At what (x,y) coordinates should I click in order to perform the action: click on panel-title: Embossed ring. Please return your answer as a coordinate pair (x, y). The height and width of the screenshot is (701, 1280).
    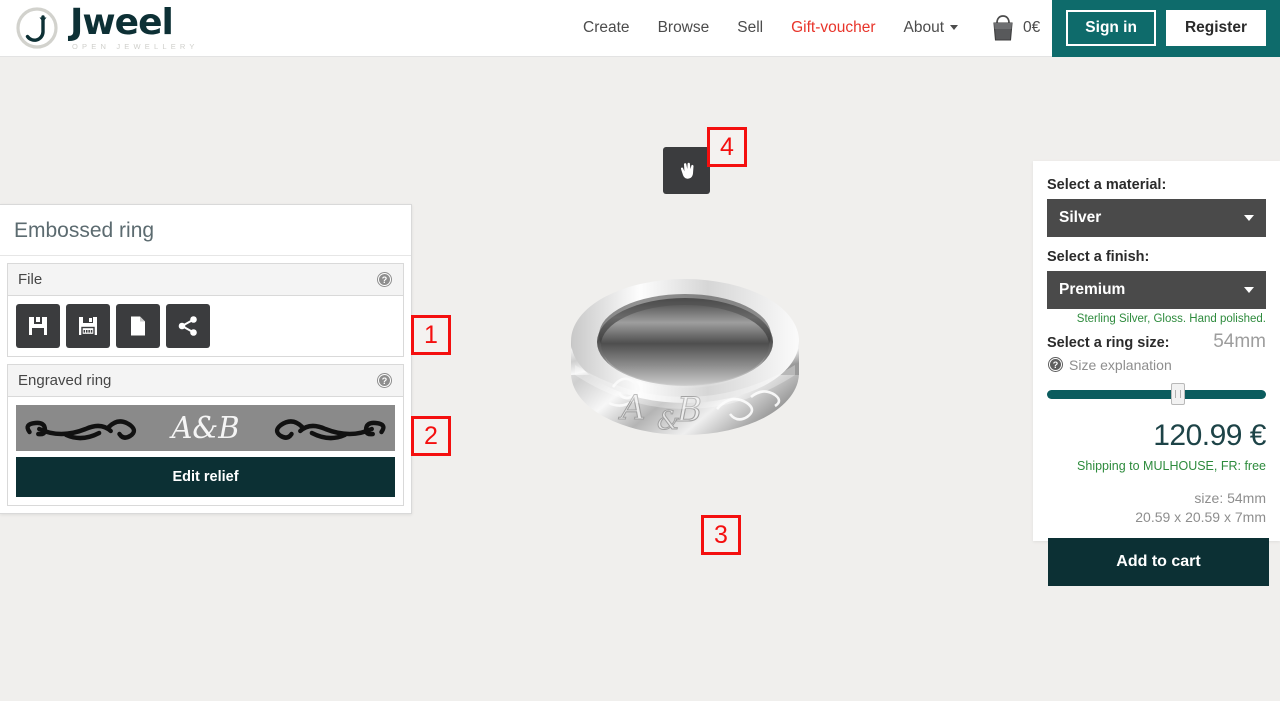
    Looking at the image, I should click on (205, 230).